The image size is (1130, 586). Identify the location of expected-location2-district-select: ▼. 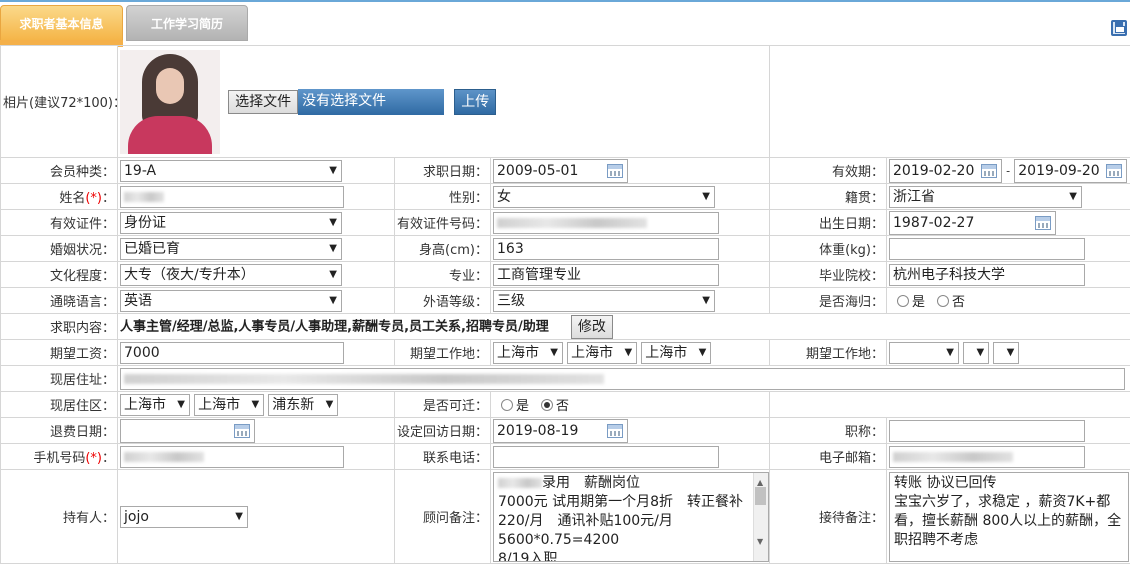
(1006, 352).